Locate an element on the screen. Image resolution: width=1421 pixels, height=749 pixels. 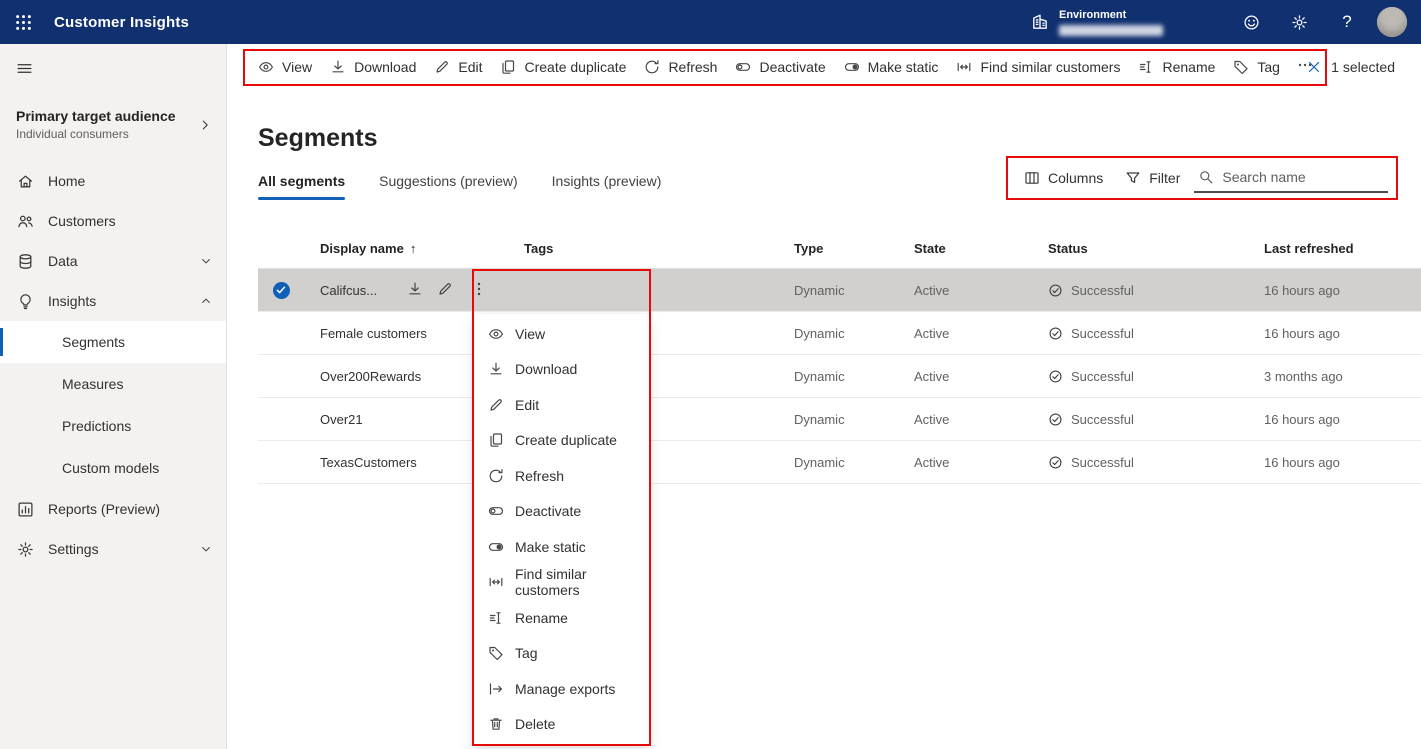
settings-button is located at coordinates (1299, 22).